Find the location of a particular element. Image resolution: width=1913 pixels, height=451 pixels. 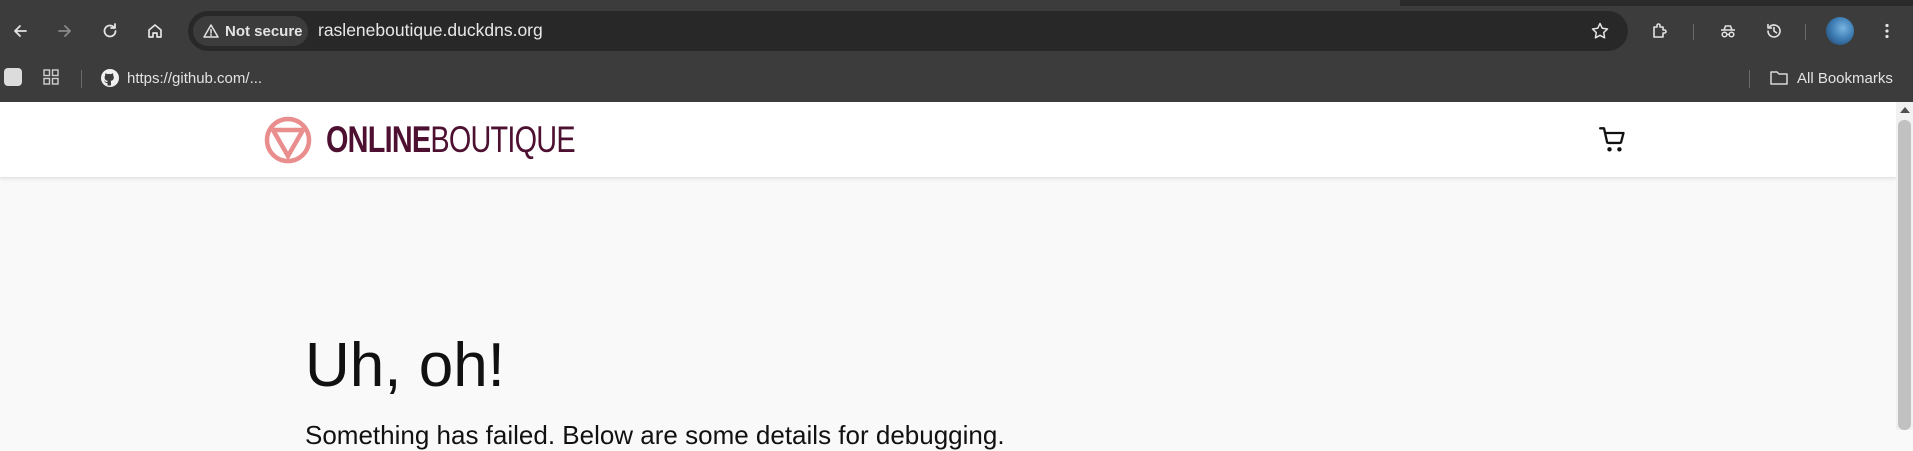

scroll-up-arrow-icon is located at coordinates (1905, 110).